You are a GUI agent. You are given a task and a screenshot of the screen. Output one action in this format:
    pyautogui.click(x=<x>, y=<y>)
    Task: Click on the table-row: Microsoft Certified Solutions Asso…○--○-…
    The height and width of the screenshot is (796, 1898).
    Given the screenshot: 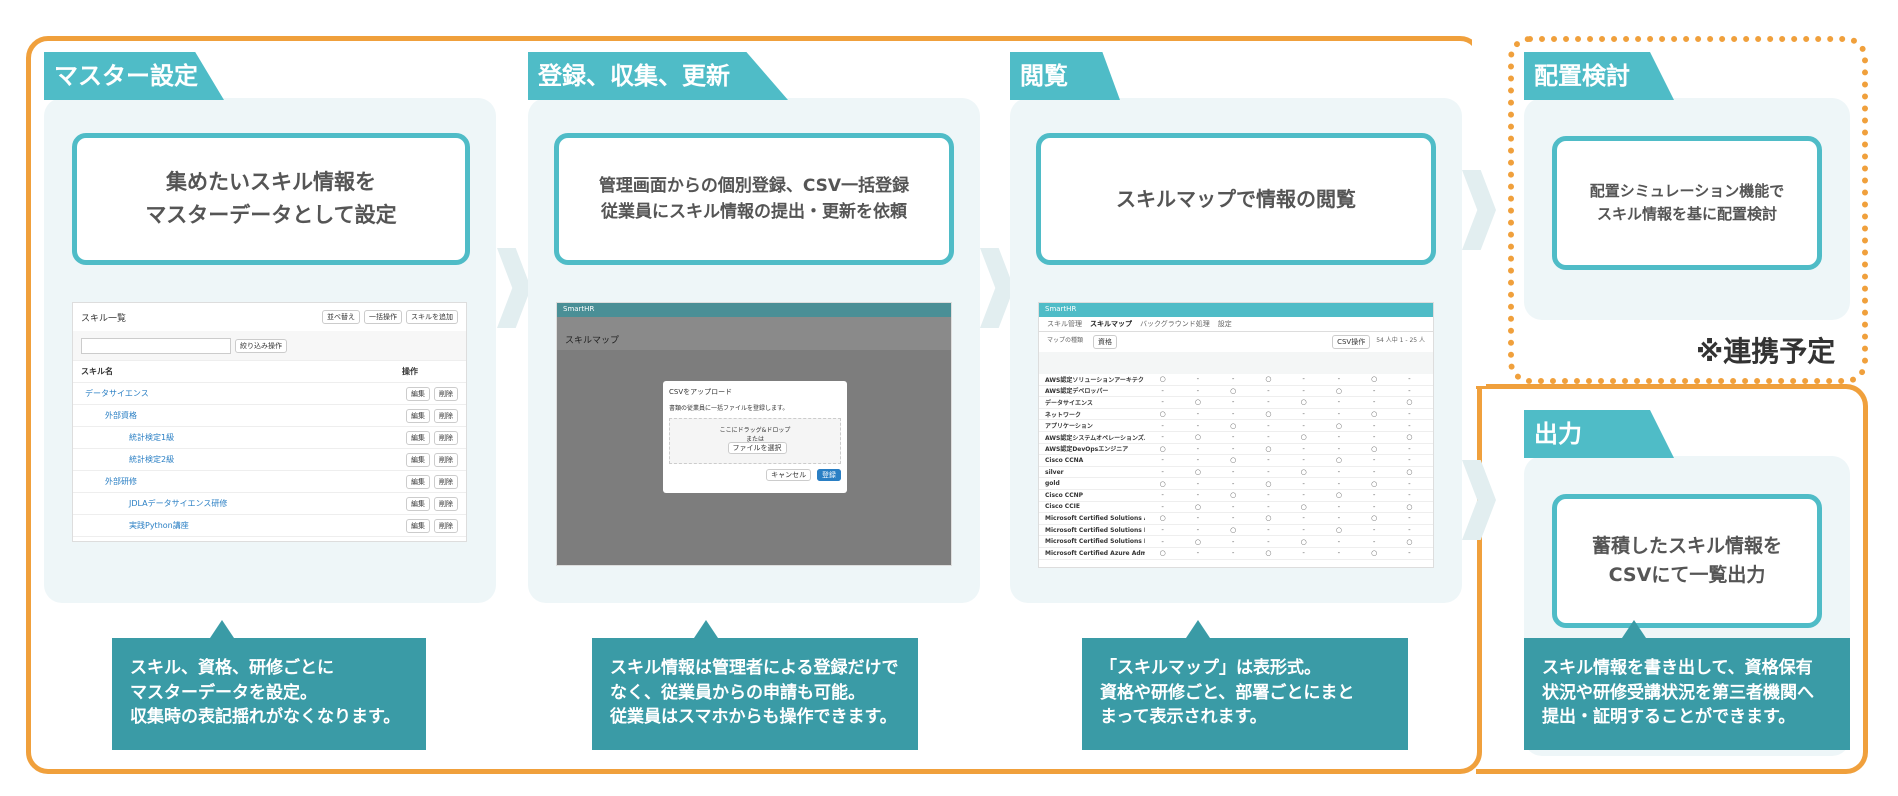 What is the action you would take?
    pyautogui.click(x=1236, y=519)
    